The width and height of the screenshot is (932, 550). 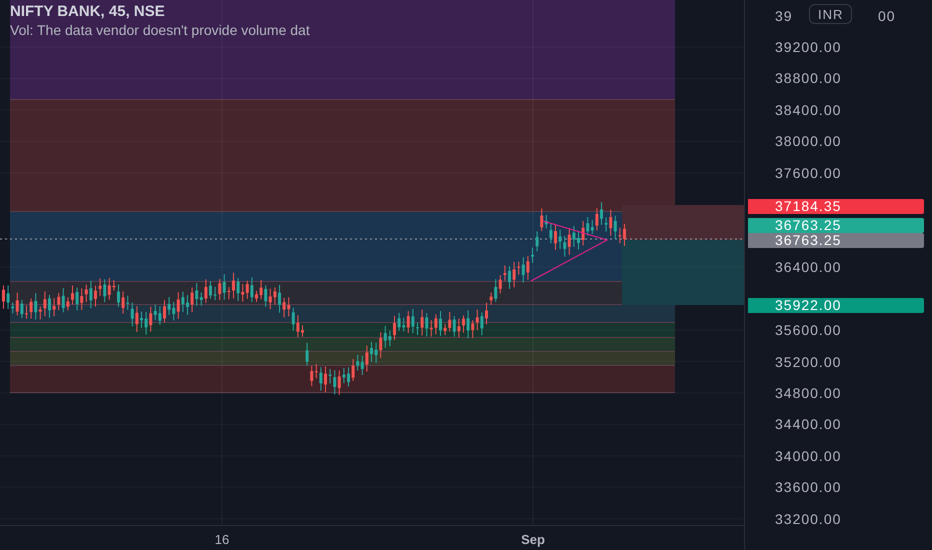 I want to click on time-axis-label: Sep, so click(x=533, y=540).